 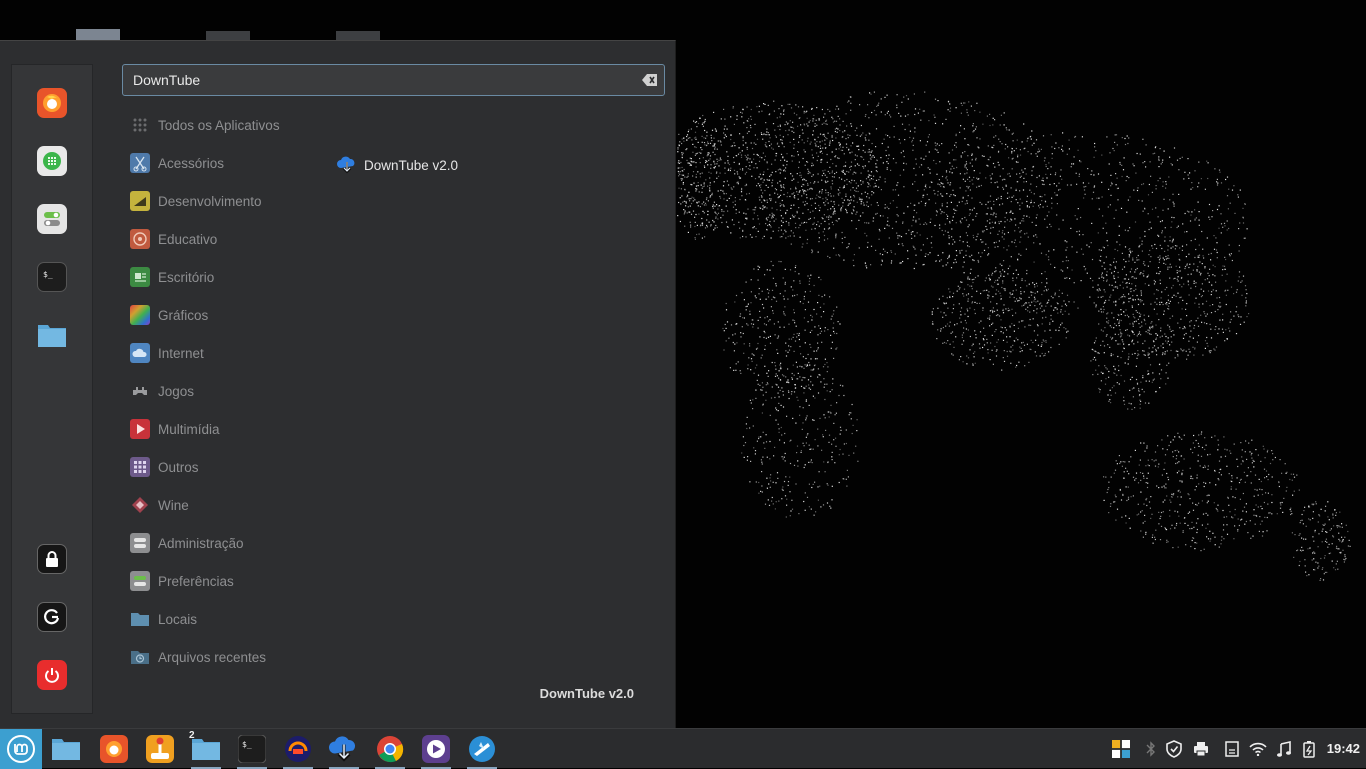 What do you see at coordinates (188, 239) in the screenshot?
I see `category-label: Educativo` at bounding box center [188, 239].